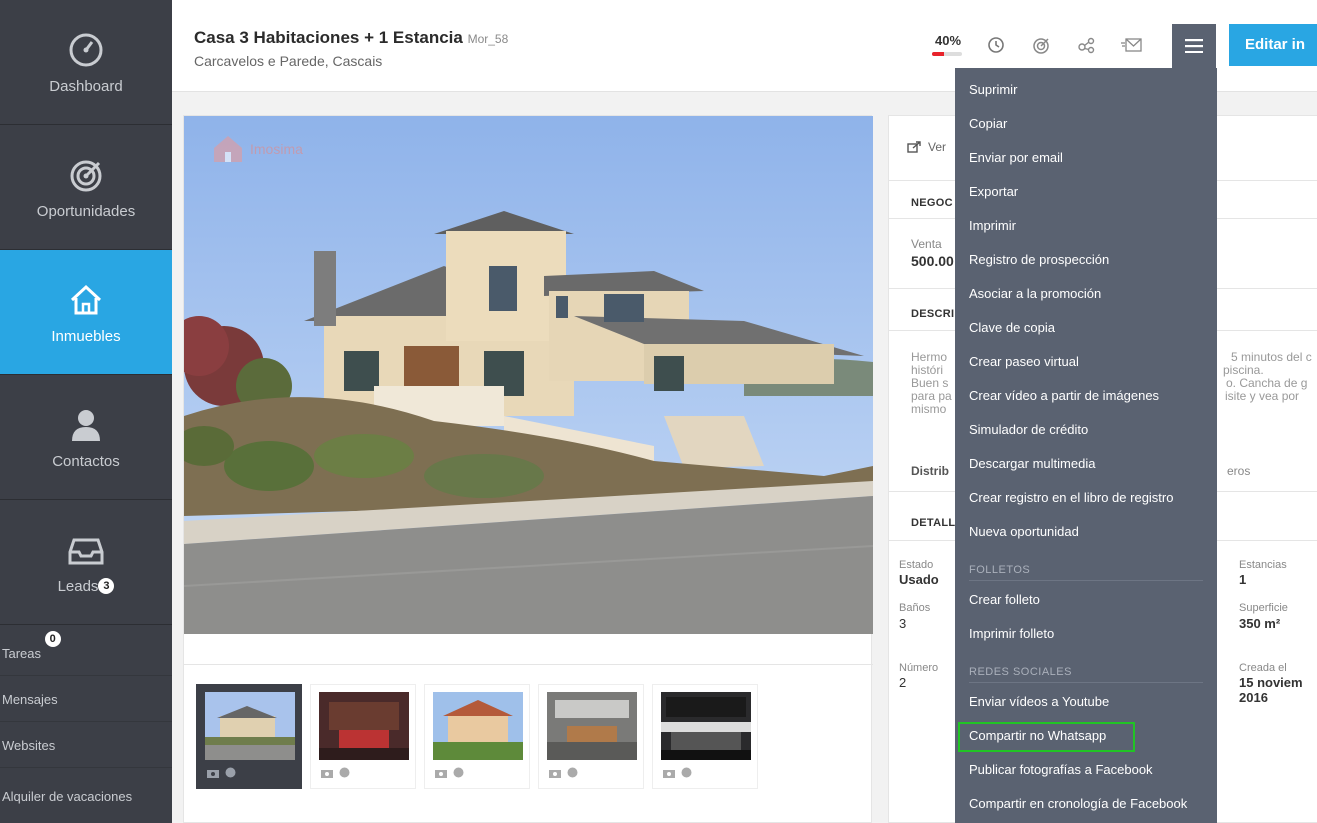 The height and width of the screenshot is (823, 1317). What do you see at coordinates (86, 50) in the screenshot?
I see `speedometer-icon` at bounding box center [86, 50].